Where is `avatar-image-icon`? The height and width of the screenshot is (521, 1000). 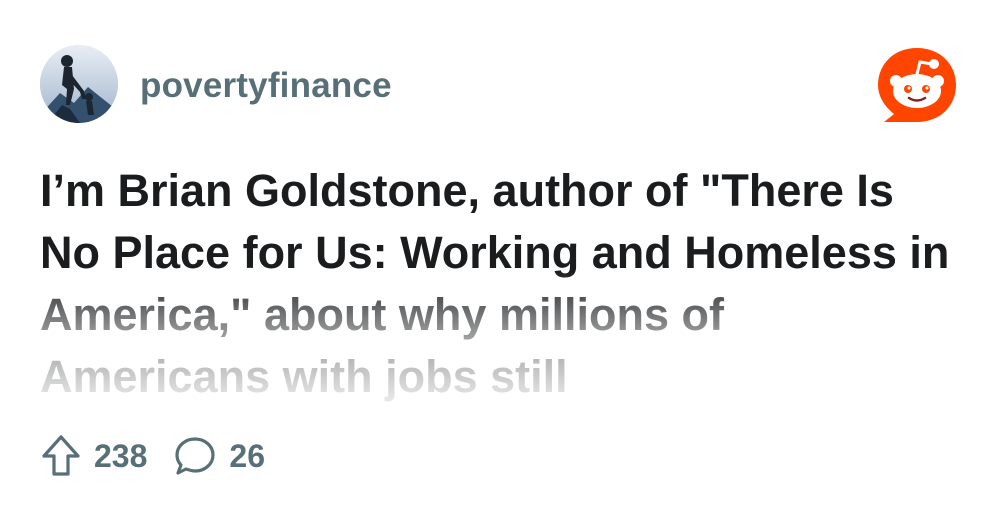
avatar-image-icon is located at coordinates (79, 84).